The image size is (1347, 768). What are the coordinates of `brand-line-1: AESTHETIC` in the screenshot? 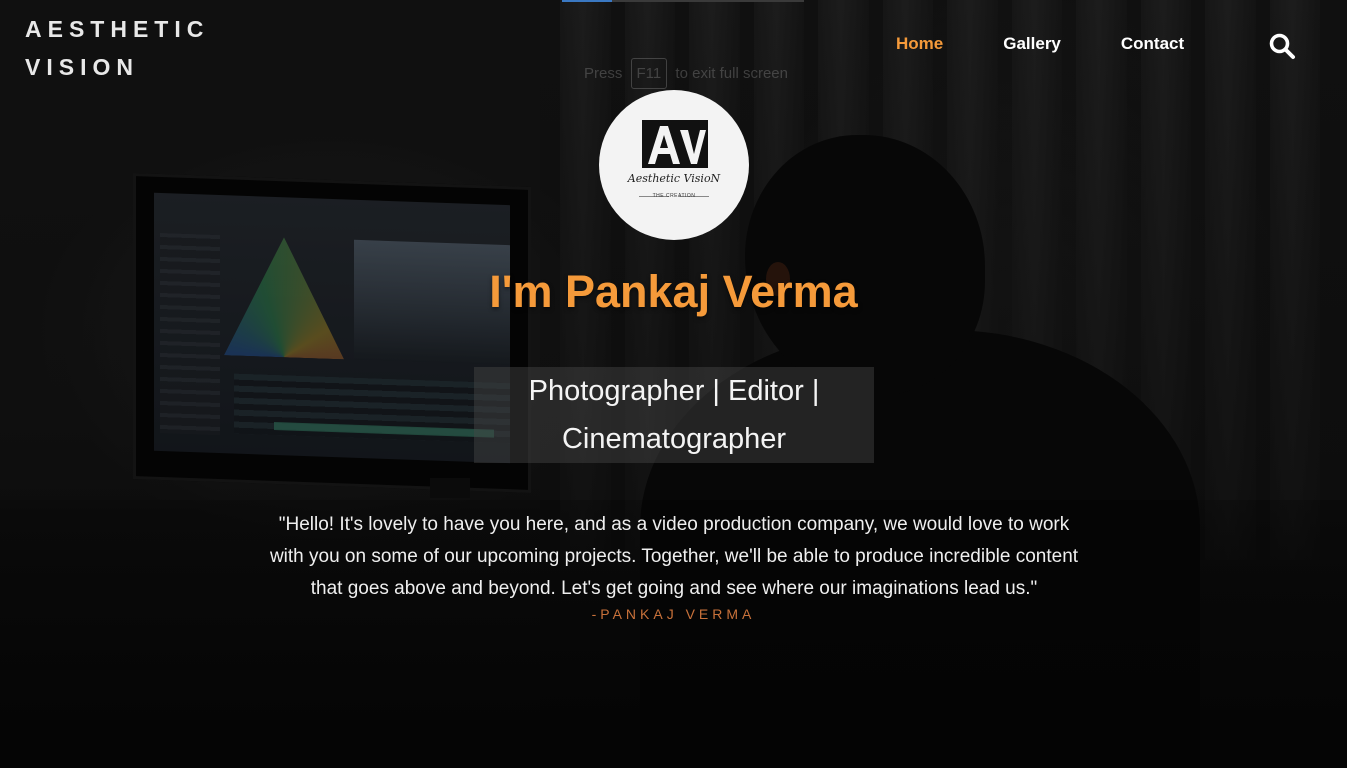 It's located at (117, 29).